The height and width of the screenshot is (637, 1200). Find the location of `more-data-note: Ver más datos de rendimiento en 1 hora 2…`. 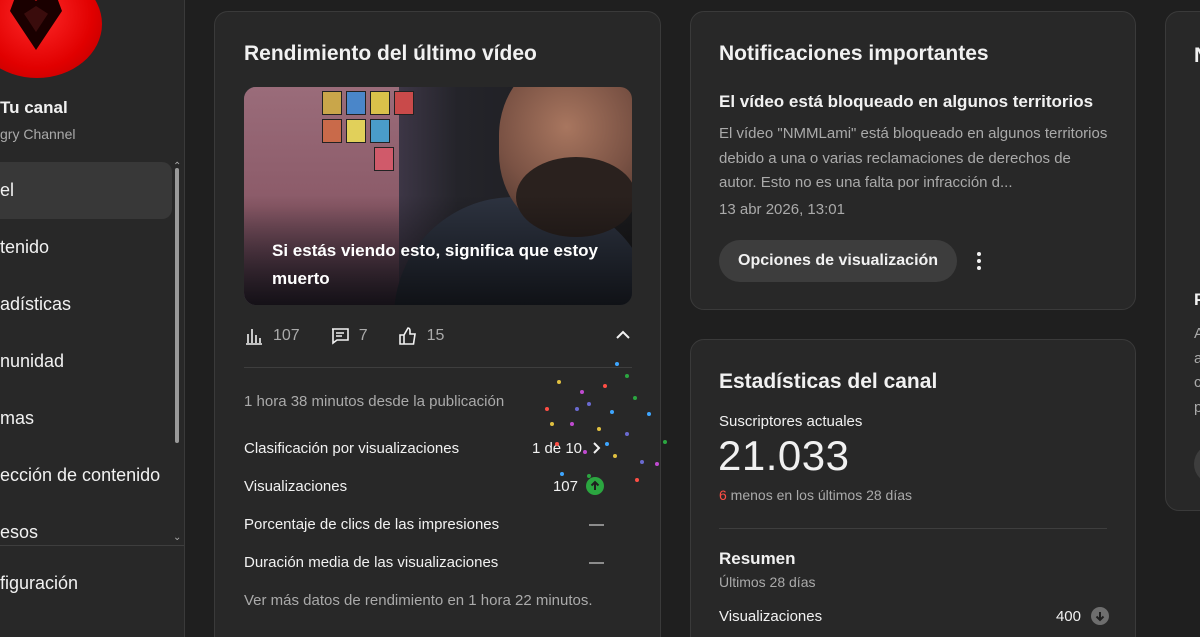

more-data-note: Ver más datos de rendimiento en 1 hora 2… is located at coordinates (418, 600).